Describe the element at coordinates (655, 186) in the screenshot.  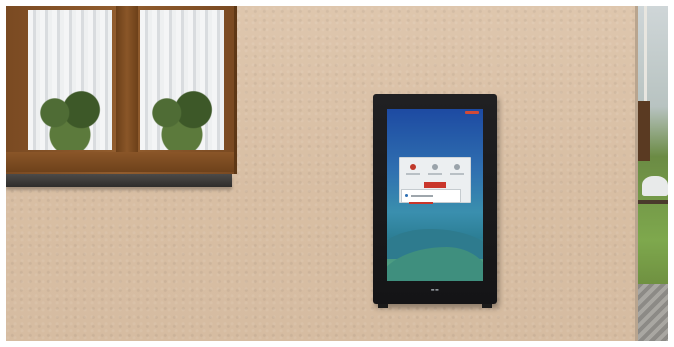
I see `garden-cover` at that location.